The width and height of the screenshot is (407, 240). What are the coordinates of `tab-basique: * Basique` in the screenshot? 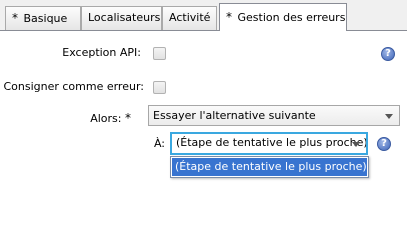 It's located at (43, 18).